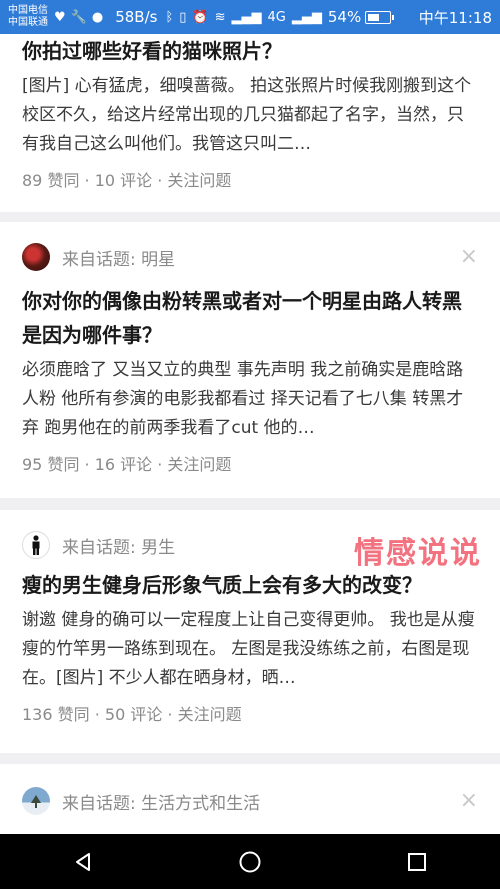  I want to click on back-button, so click(83, 861).